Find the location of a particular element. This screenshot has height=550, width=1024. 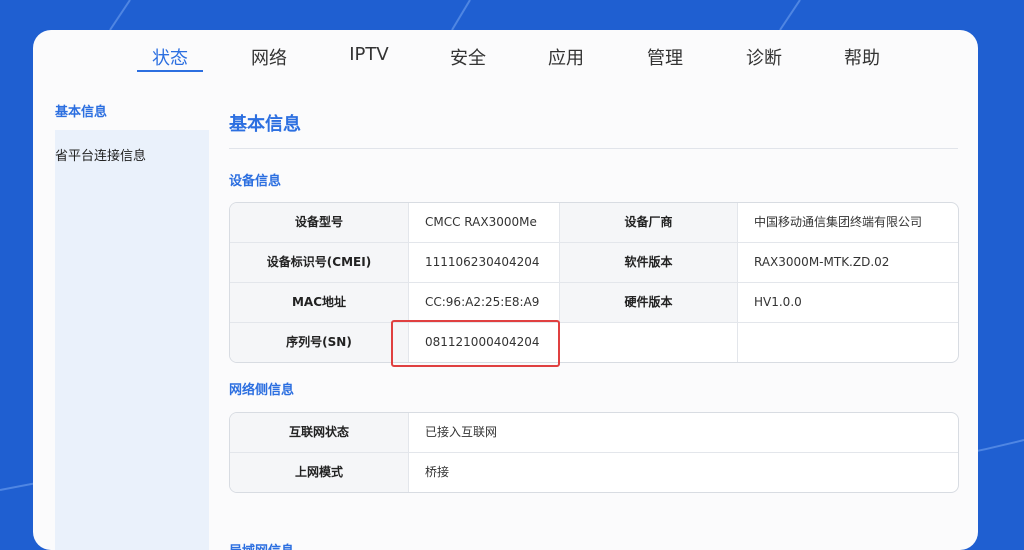

tab-diagnostics: 诊断 is located at coordinates (764, 59).